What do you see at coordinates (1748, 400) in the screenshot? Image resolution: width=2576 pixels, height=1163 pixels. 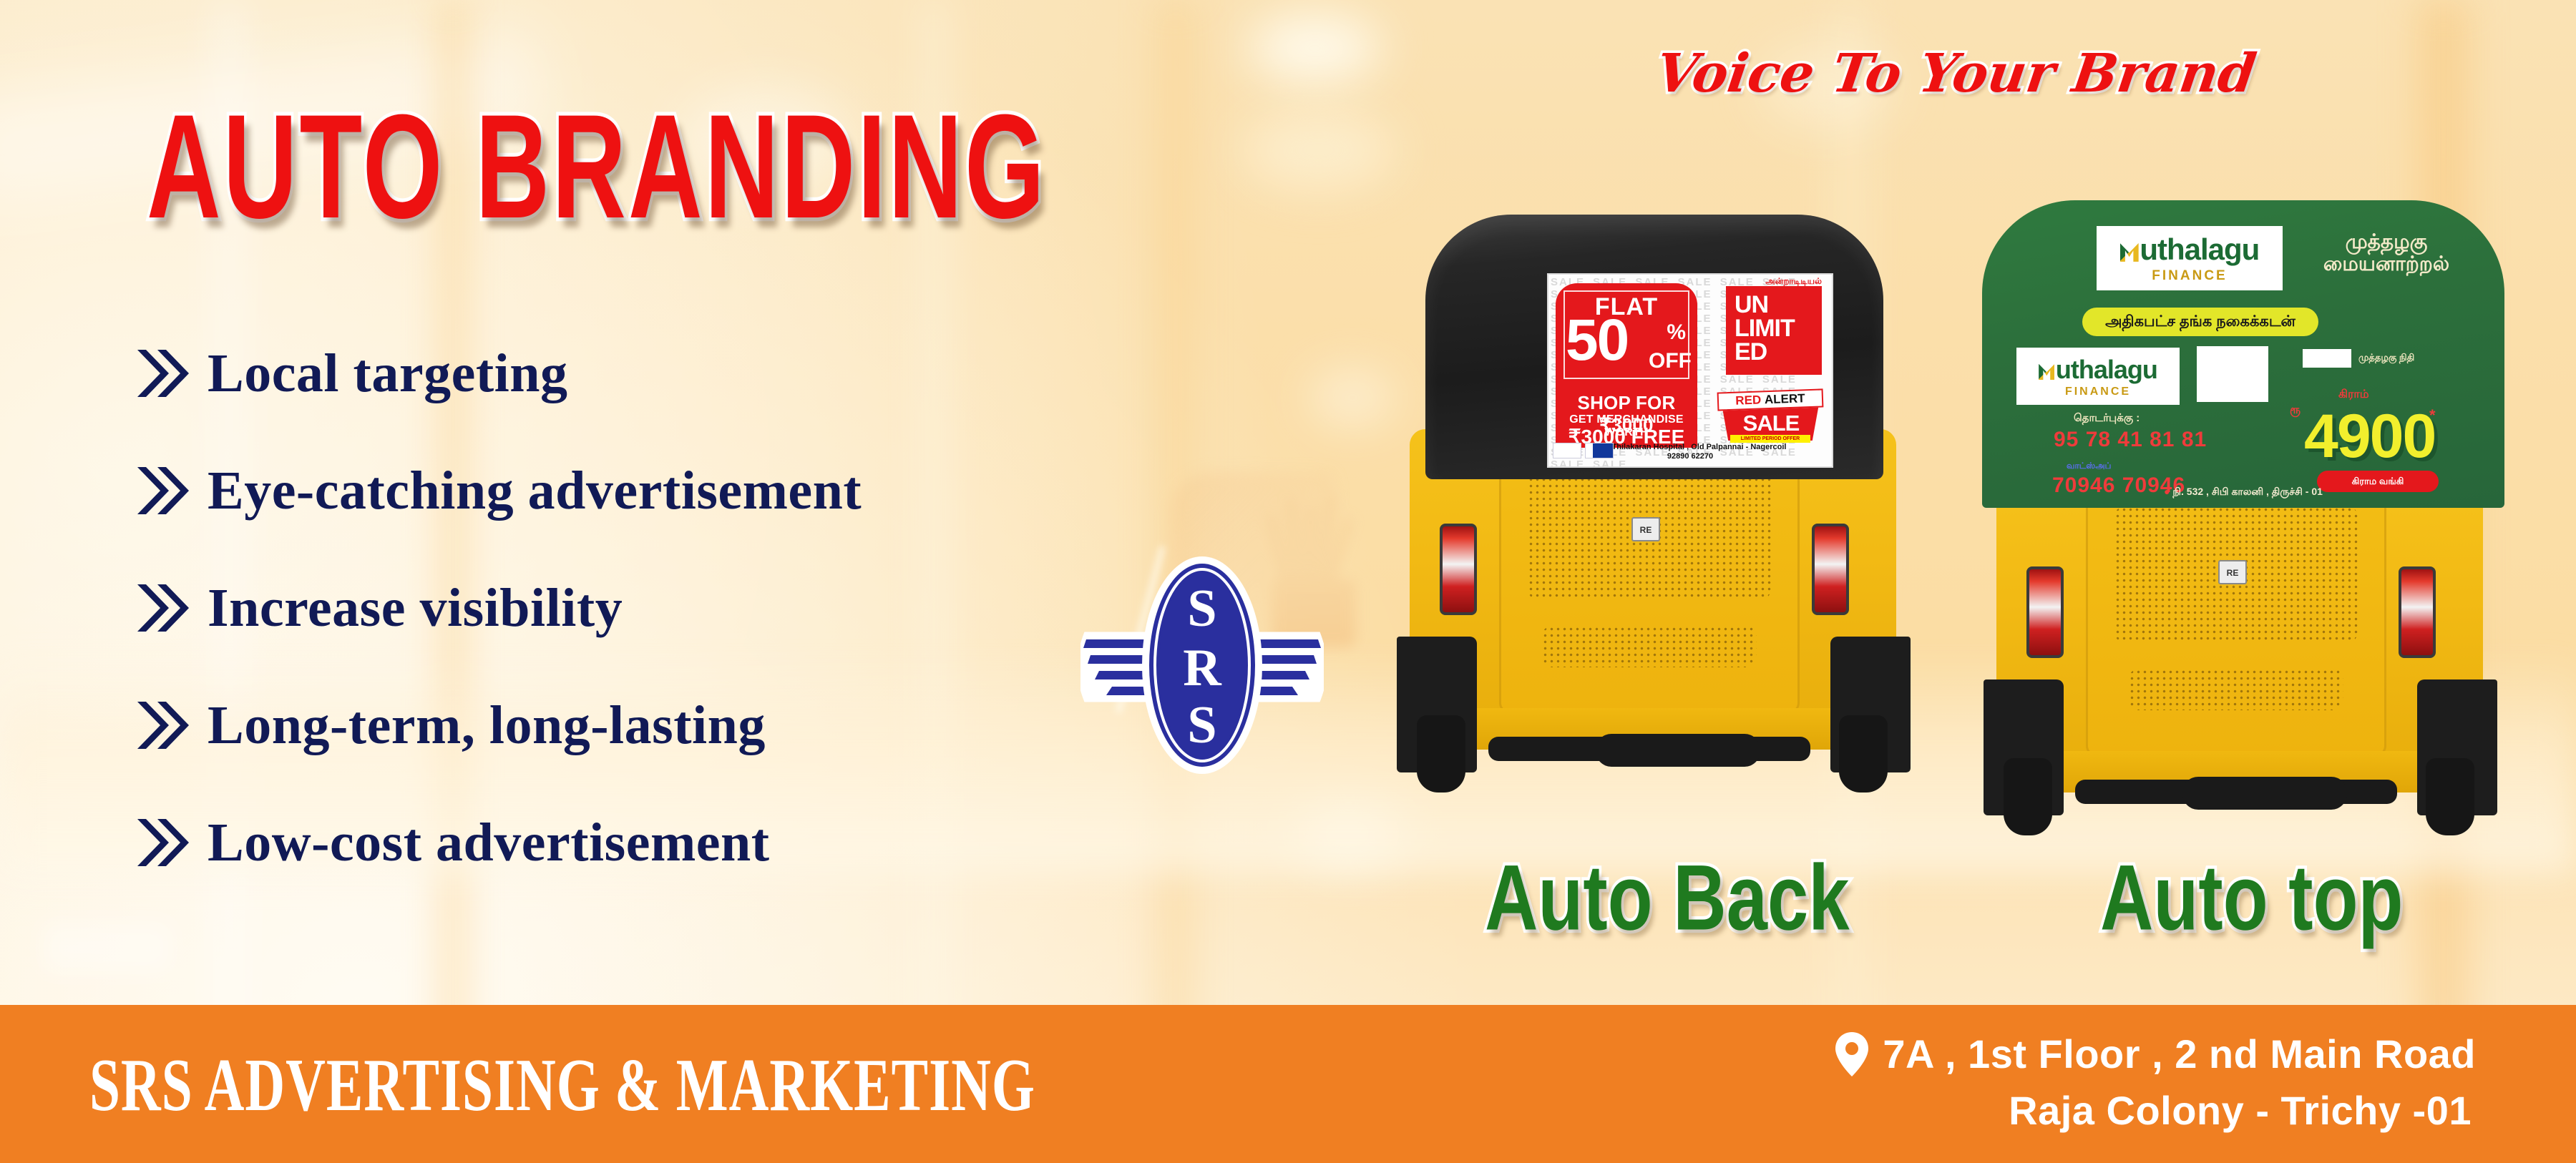 I see `red-word: RED` at bounding box center [1748, 400].